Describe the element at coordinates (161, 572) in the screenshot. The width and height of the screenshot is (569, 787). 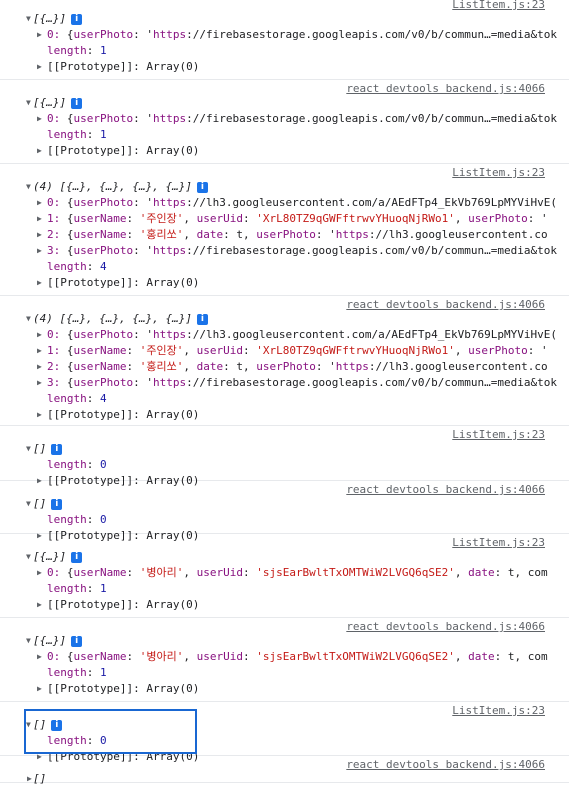
I see `string-value: '병아리'` at that location.